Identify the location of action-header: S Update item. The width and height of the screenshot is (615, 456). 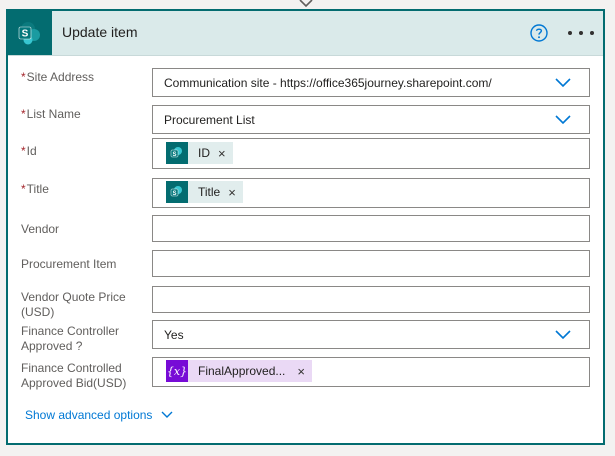
(305, 33).